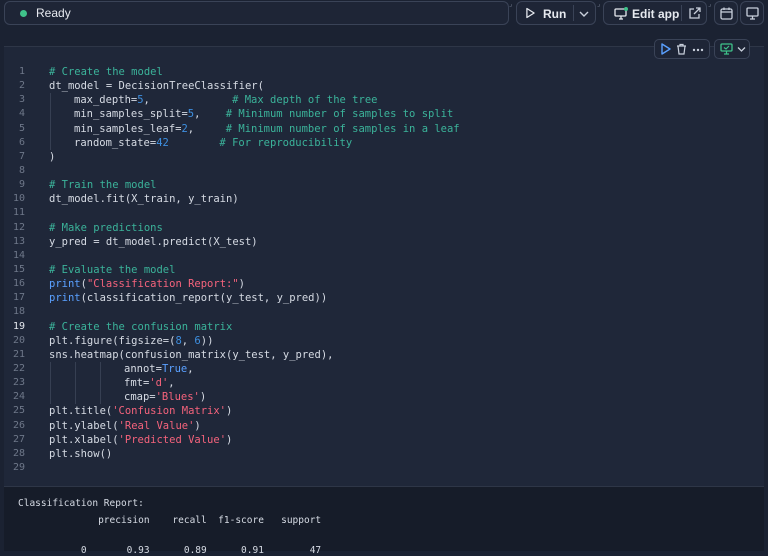 The image size is (768, 556). What do you see at coordinates (384, 369) in the screenshot?
I see `code-line: 22 annot=True,` at bounding box center [384, 369].